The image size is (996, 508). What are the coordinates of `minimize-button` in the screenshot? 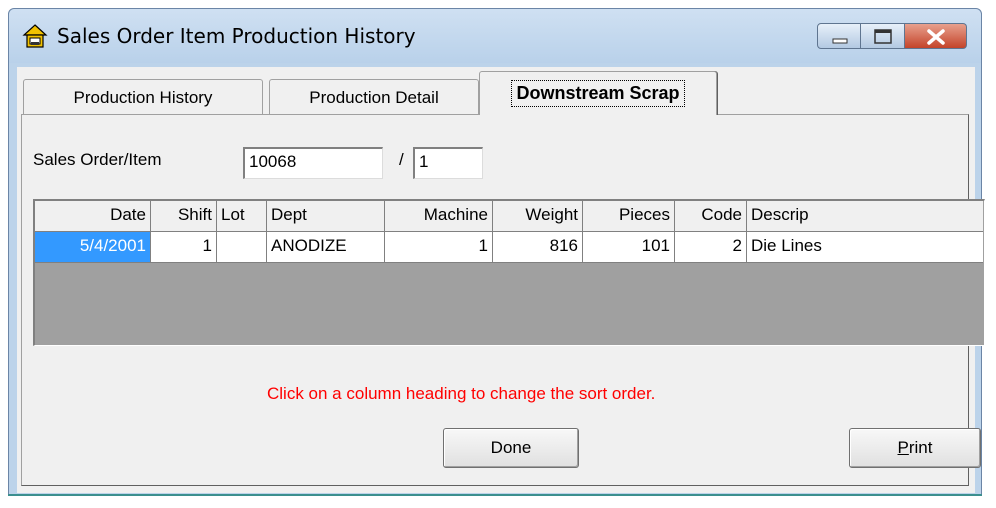 It's located at (839, 36).